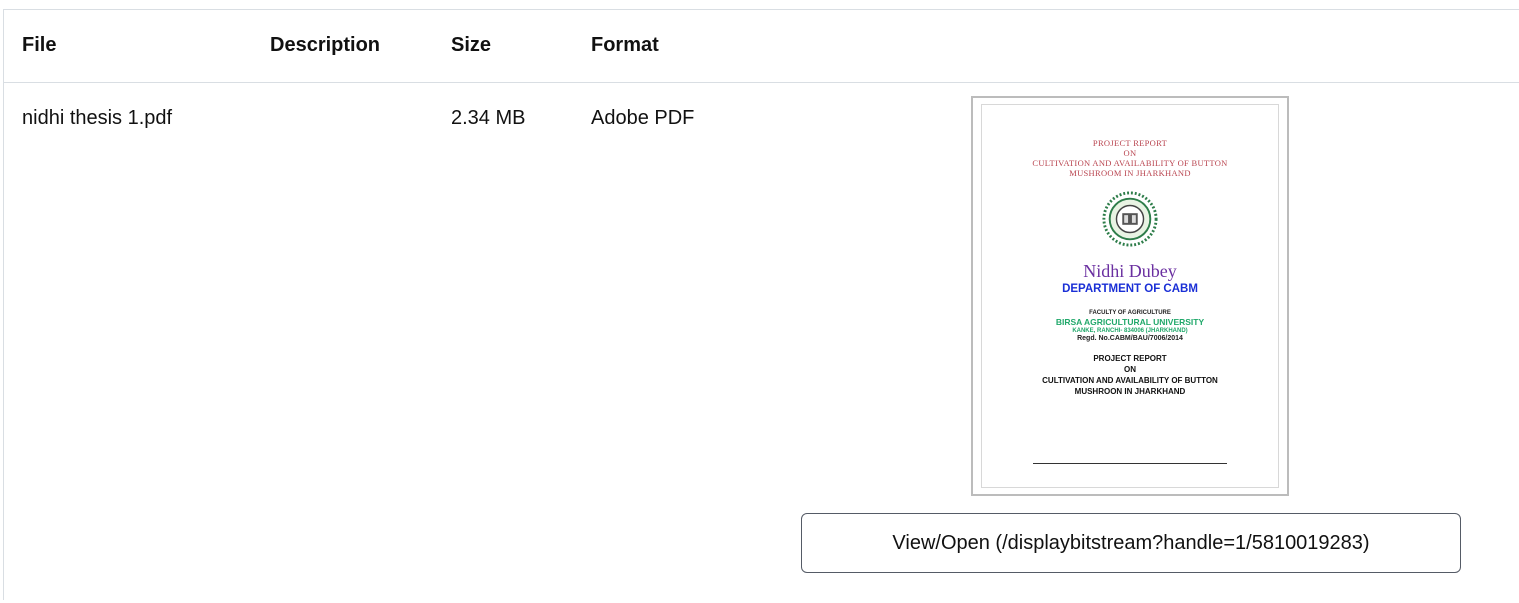 Image resolution: width=1519 pixels, height=603 pixels. I want to click on table-header-row: File Description Size Format, so click(761, 46).